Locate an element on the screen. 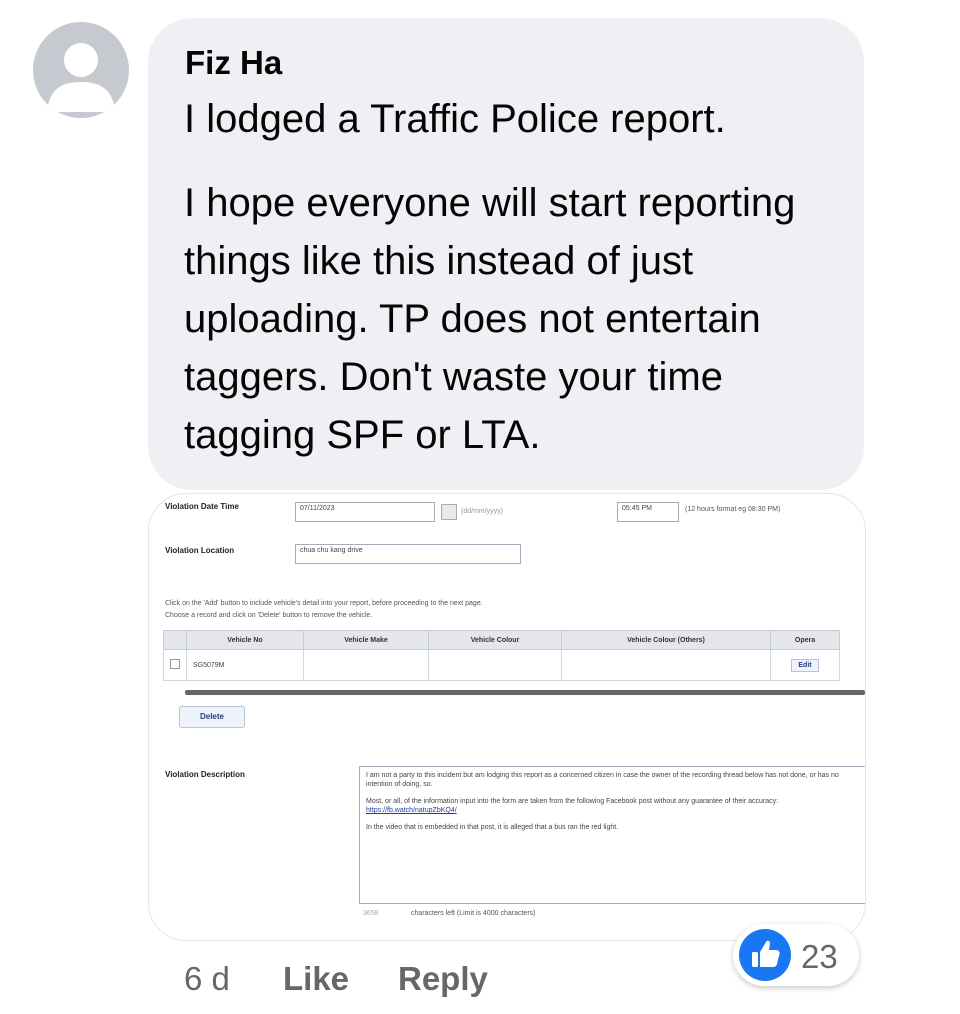  facebook-post-link: https://fb.watch/natupZbKQ4/ is located at coordinates (411, 810).